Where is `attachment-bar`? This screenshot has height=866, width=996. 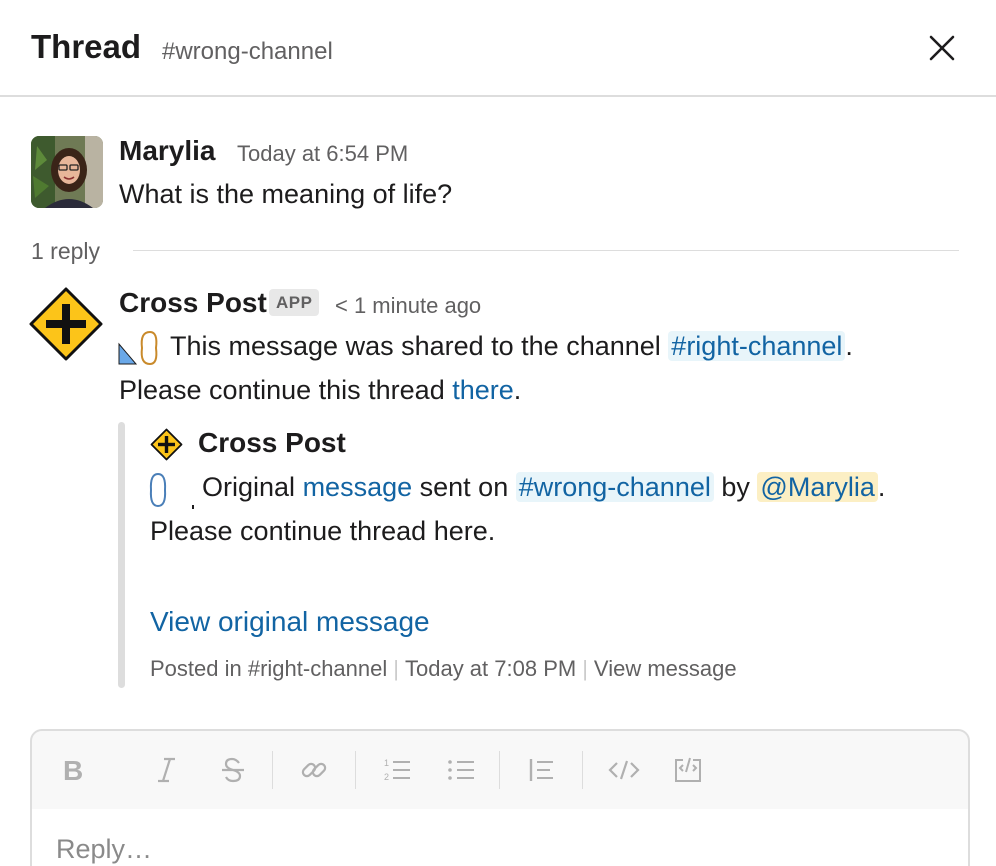
attachment-bar is located at coordinates (121, 555).